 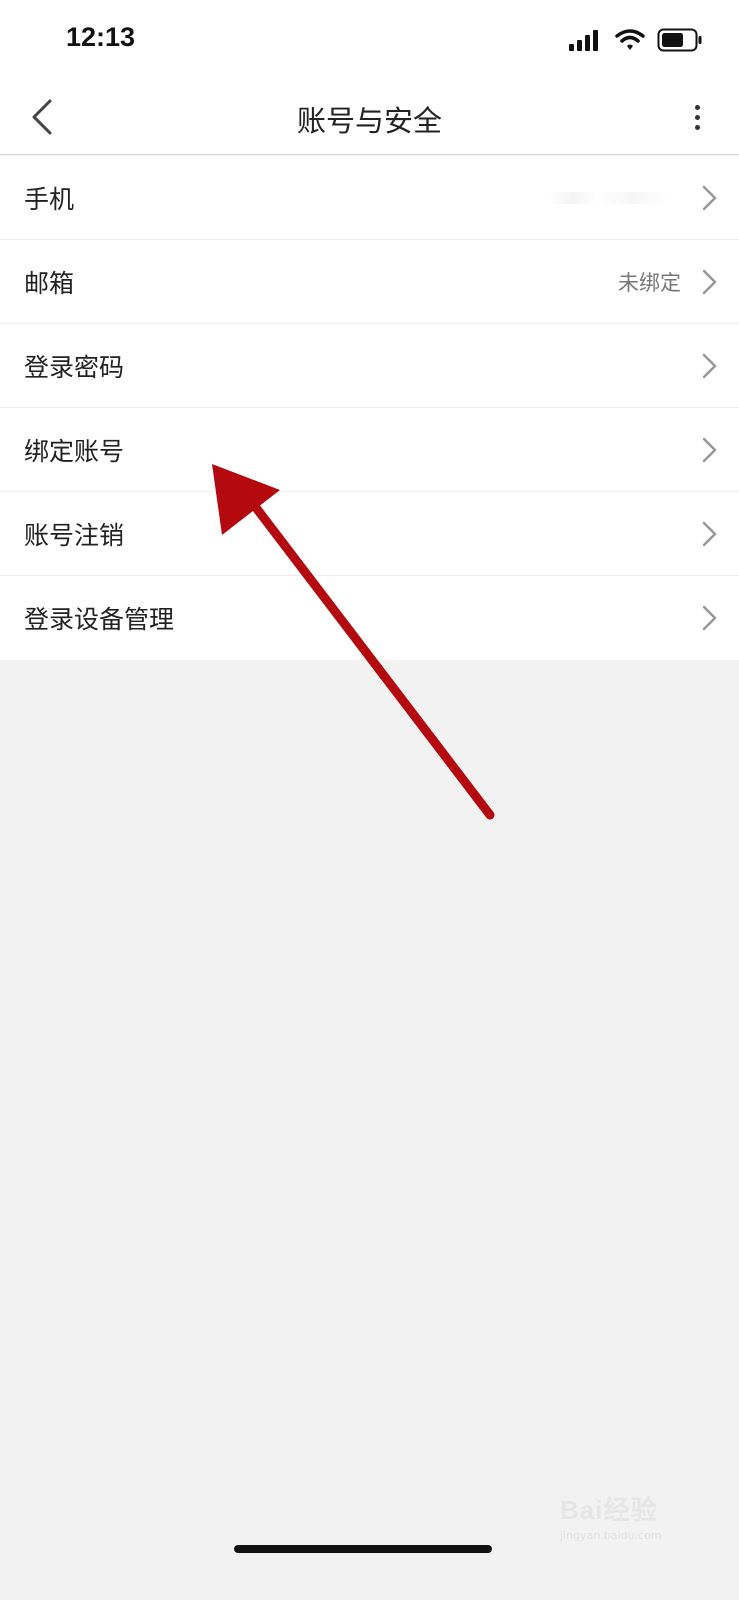 What do you see at coordinates (697, 117) in the screenshot?
I see `more-button` at bounding box center [697, 117].